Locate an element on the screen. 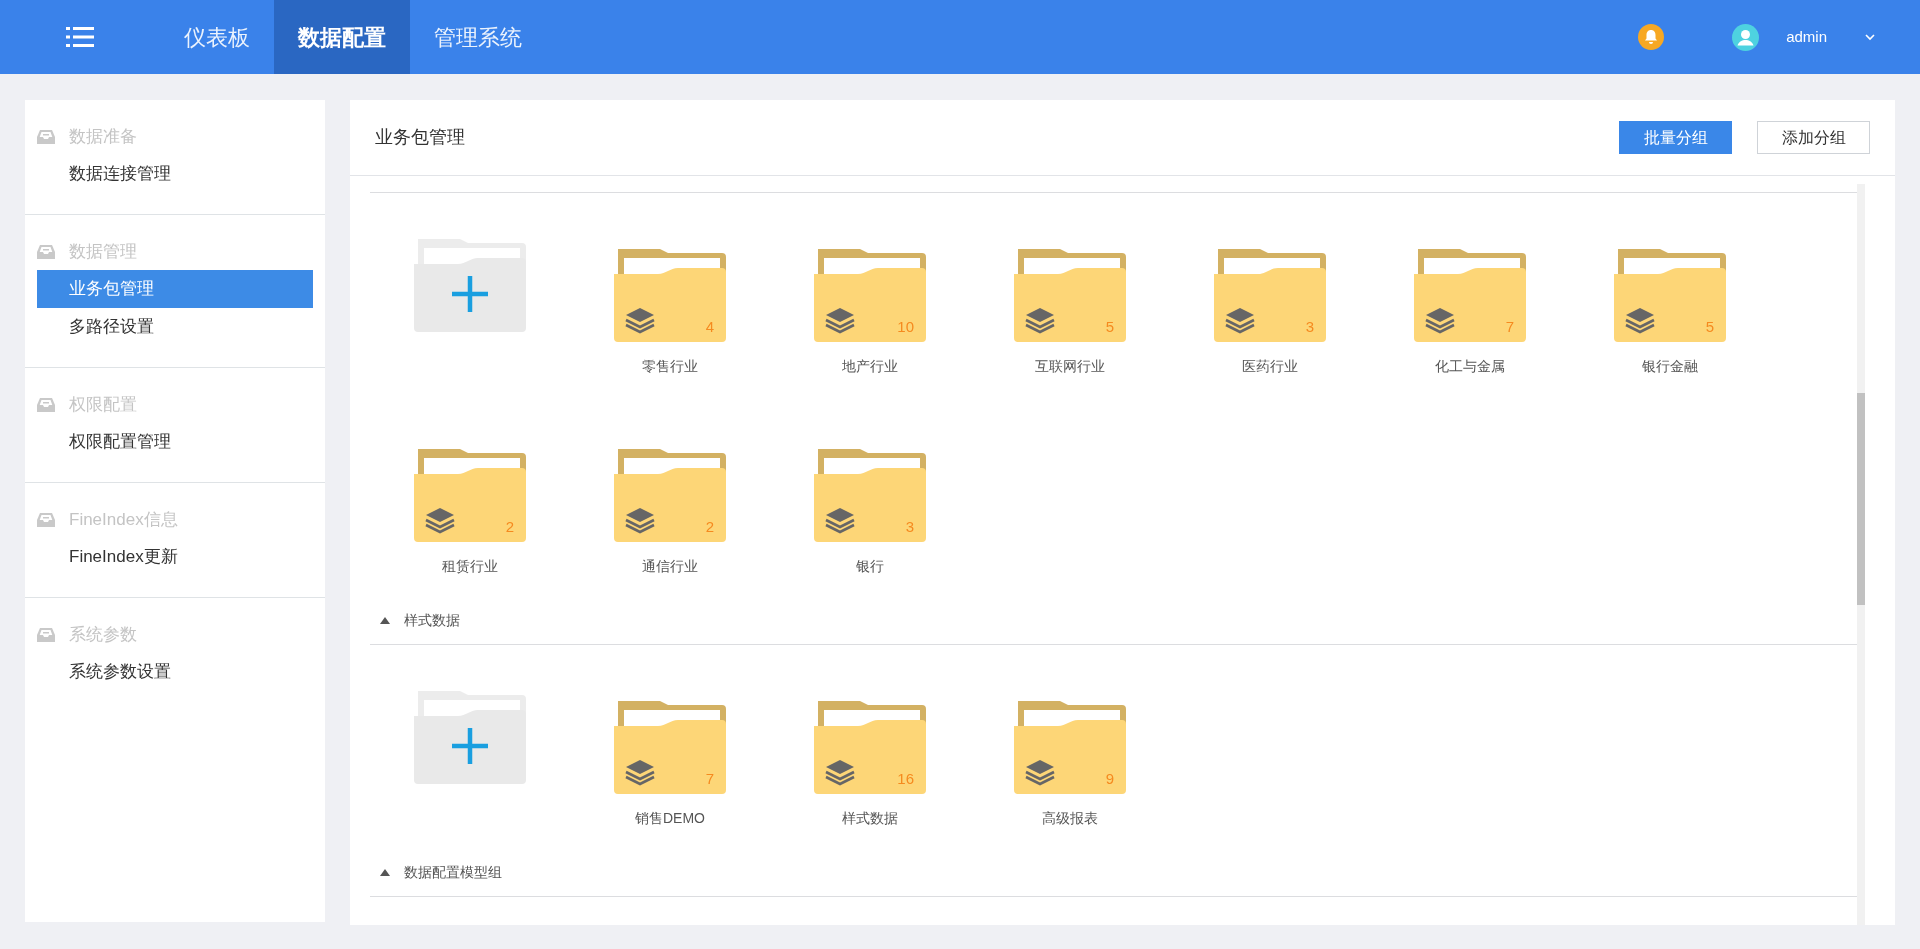 Image resolution: width=1920 pixels, height=949 pixels. sidebar-item: FineIndex更新 is located at coordinates (175, 557).